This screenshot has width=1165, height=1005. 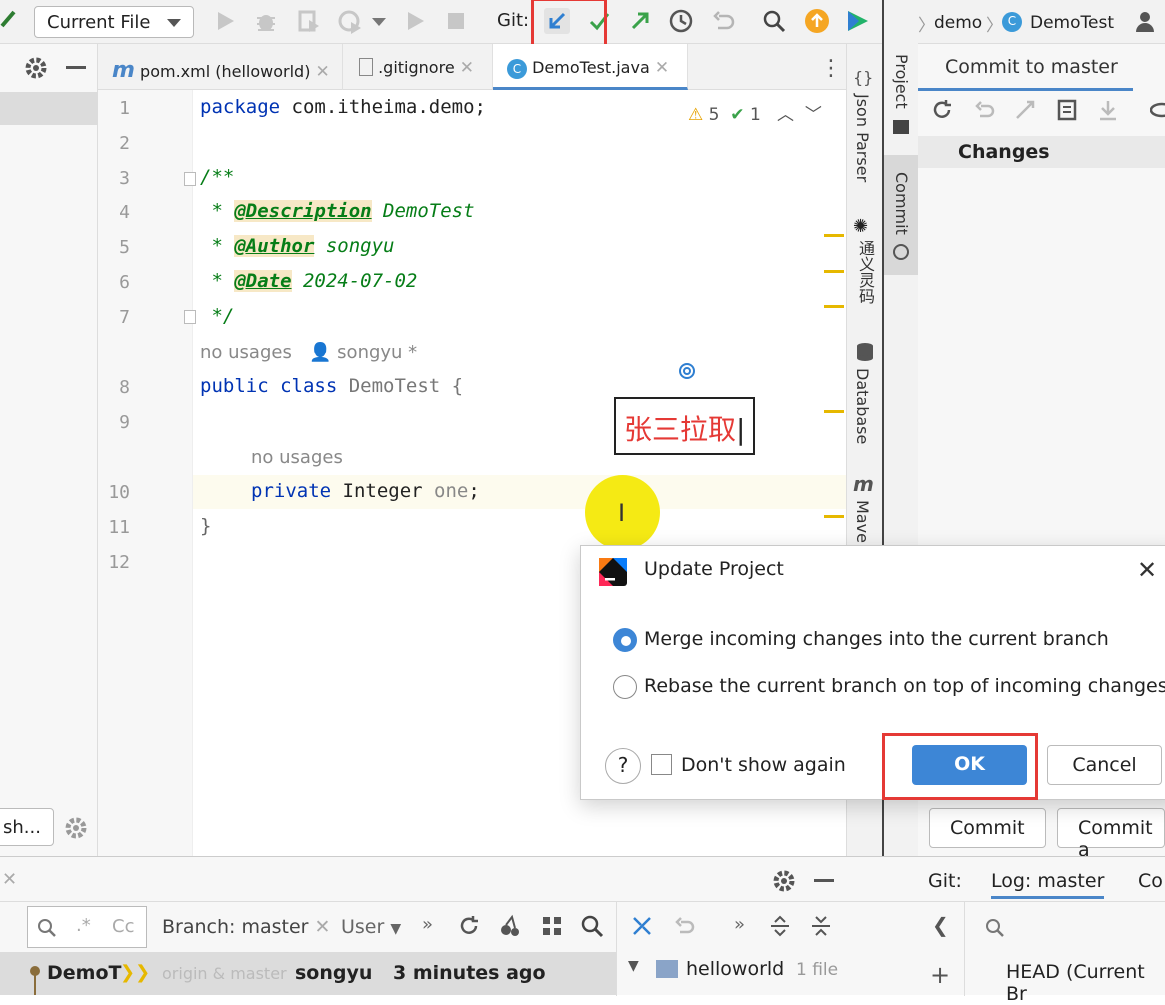 What do you see at coordinates (940, 975) in the screenshot?
I see `add-icon: +` at bounding box center [940, 975].